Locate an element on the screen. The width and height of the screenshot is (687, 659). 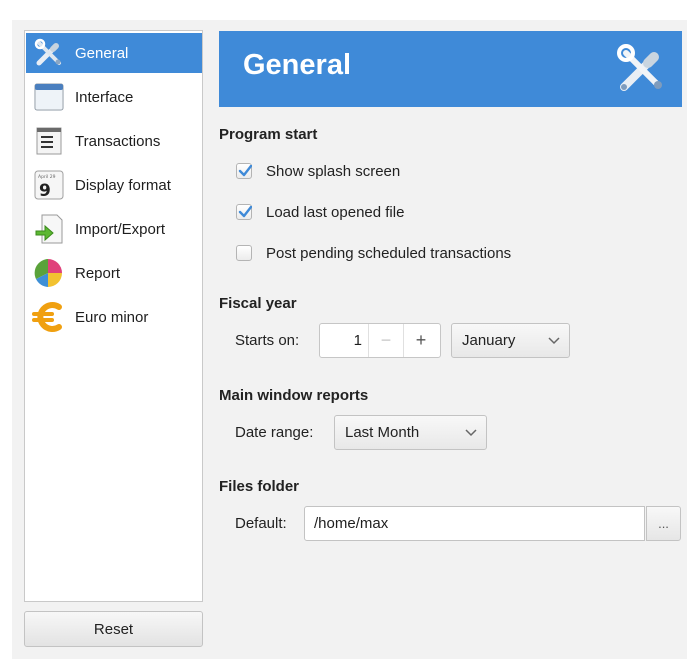
fiscal-month-value: January is located at coordinates (489, 340).